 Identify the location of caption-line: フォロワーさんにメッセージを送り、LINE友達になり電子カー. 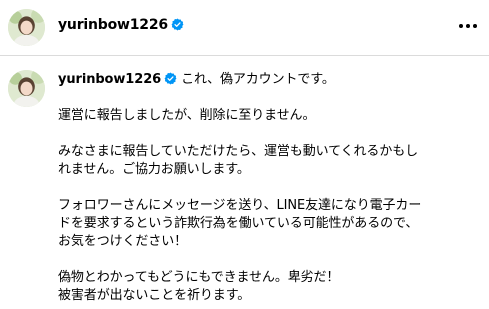
(240, 205).